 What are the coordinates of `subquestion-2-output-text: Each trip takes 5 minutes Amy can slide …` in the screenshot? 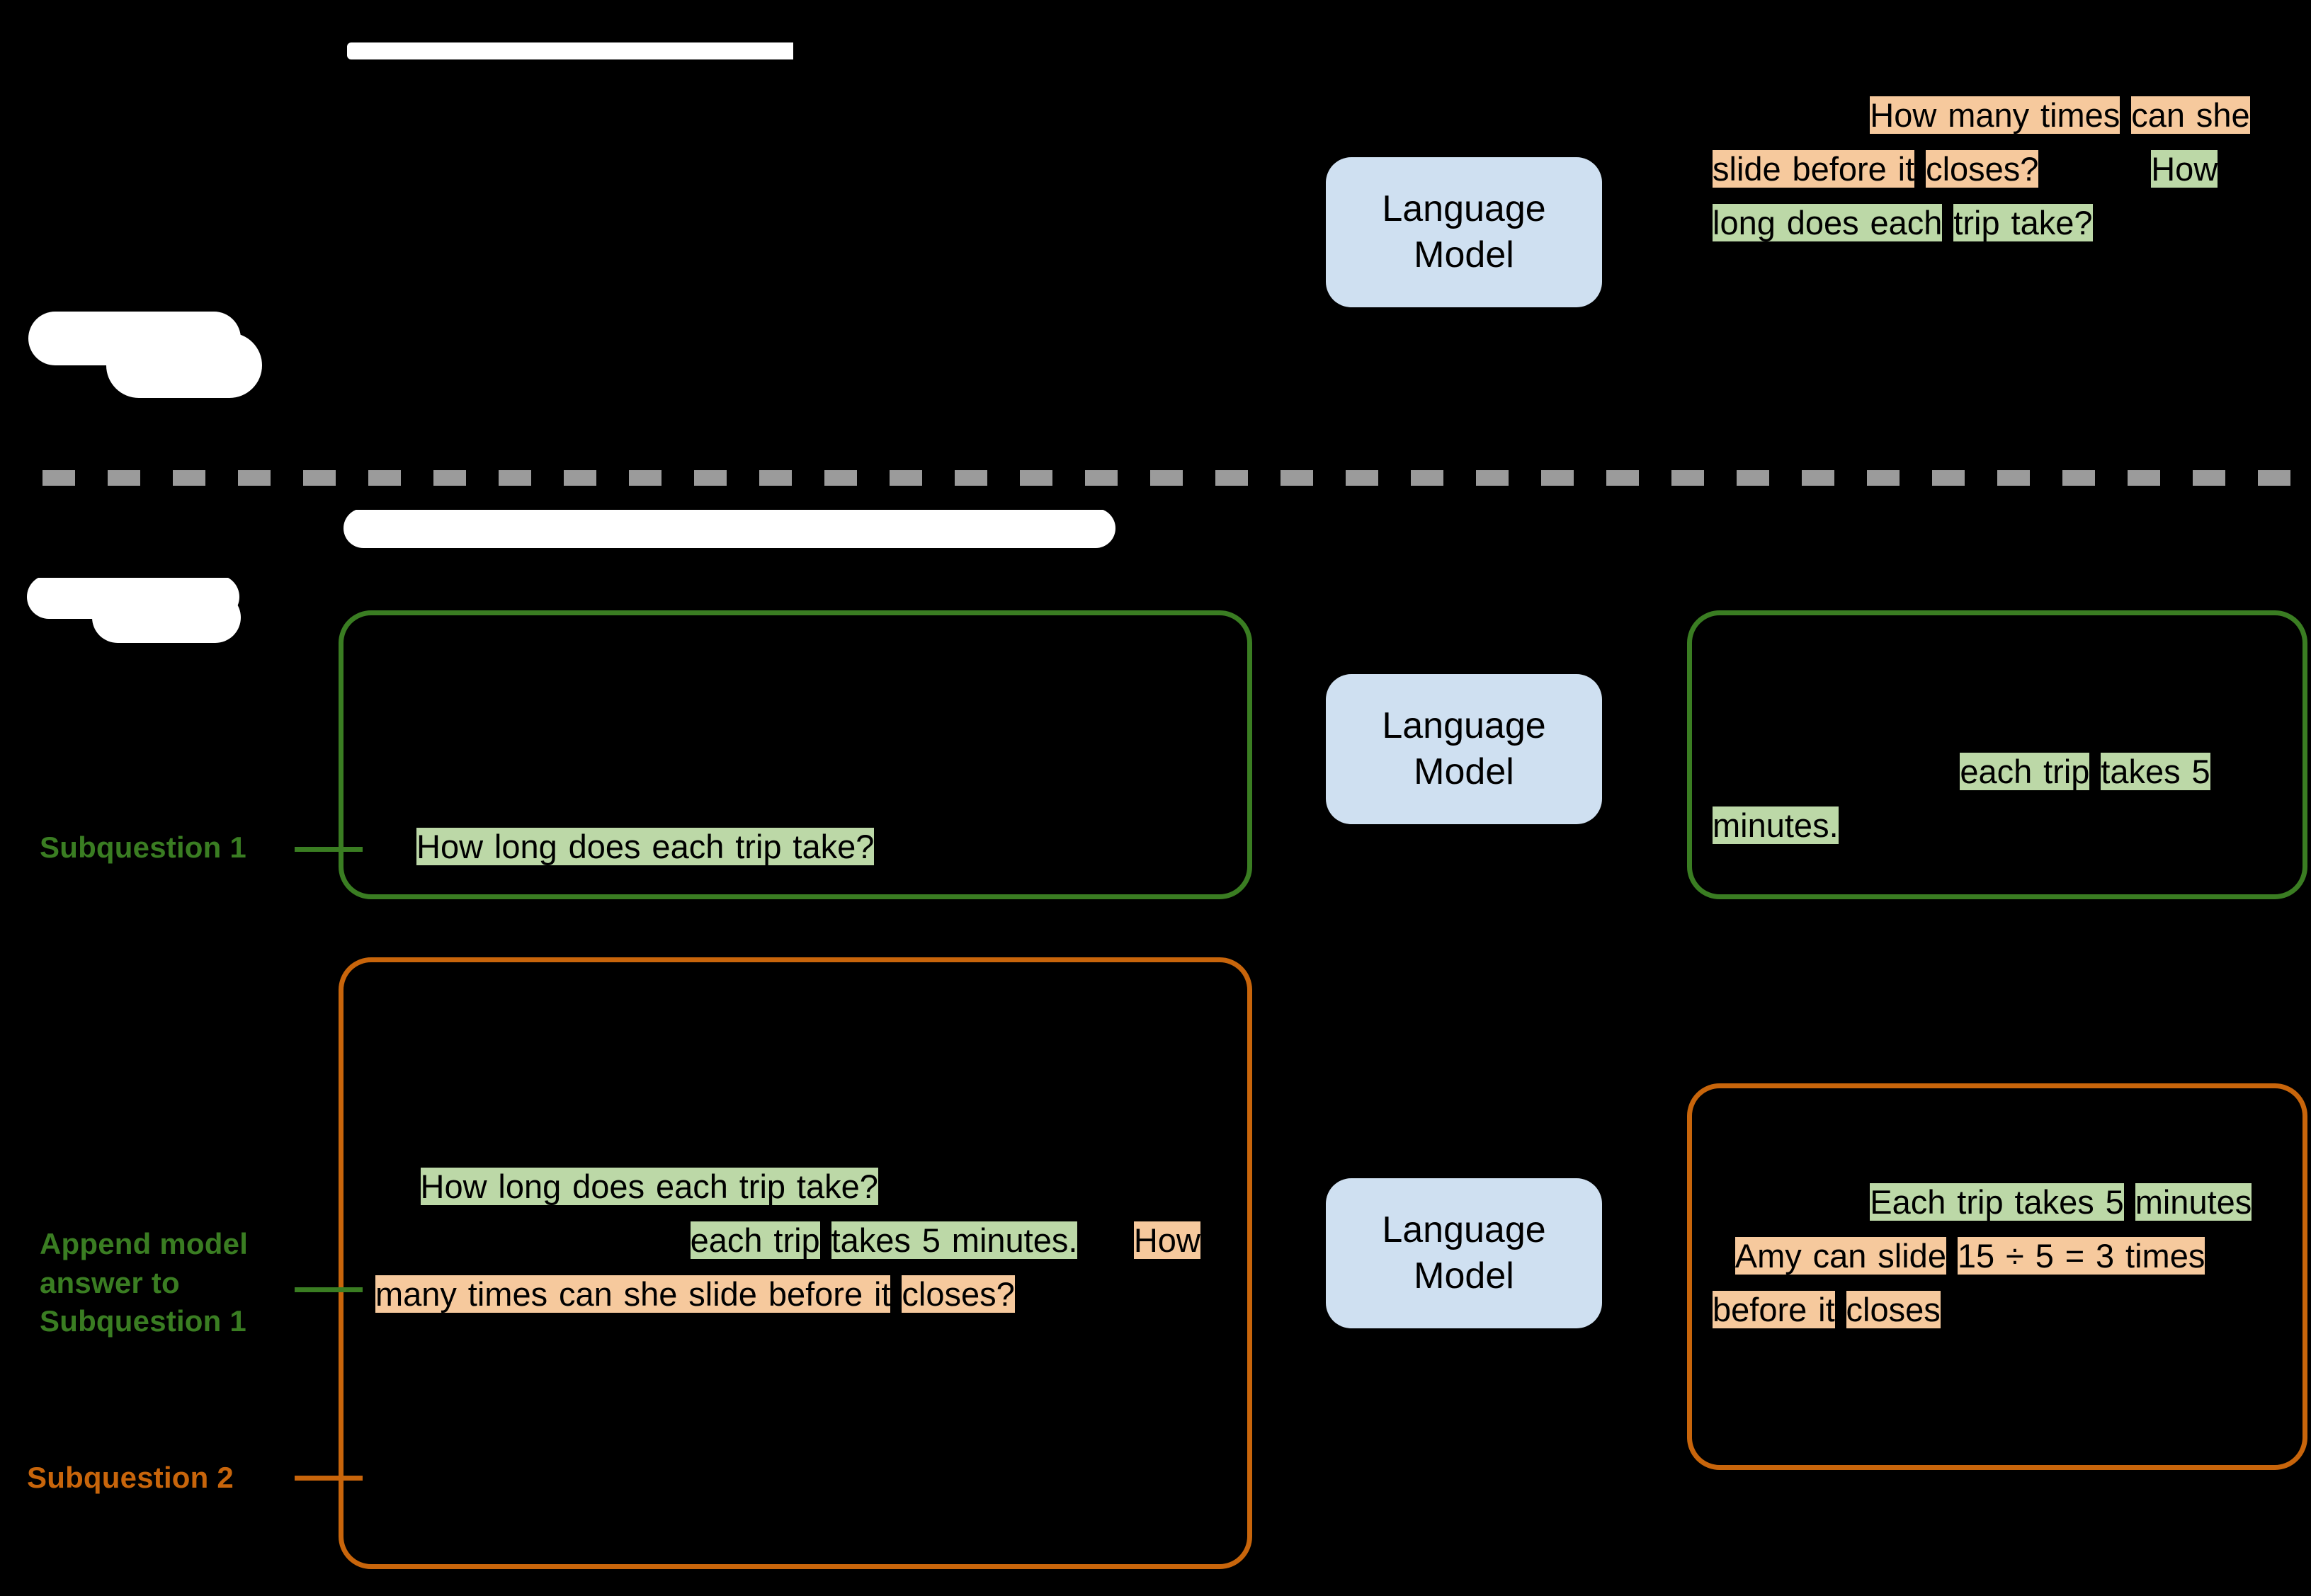 It's located at (1999, 1256).